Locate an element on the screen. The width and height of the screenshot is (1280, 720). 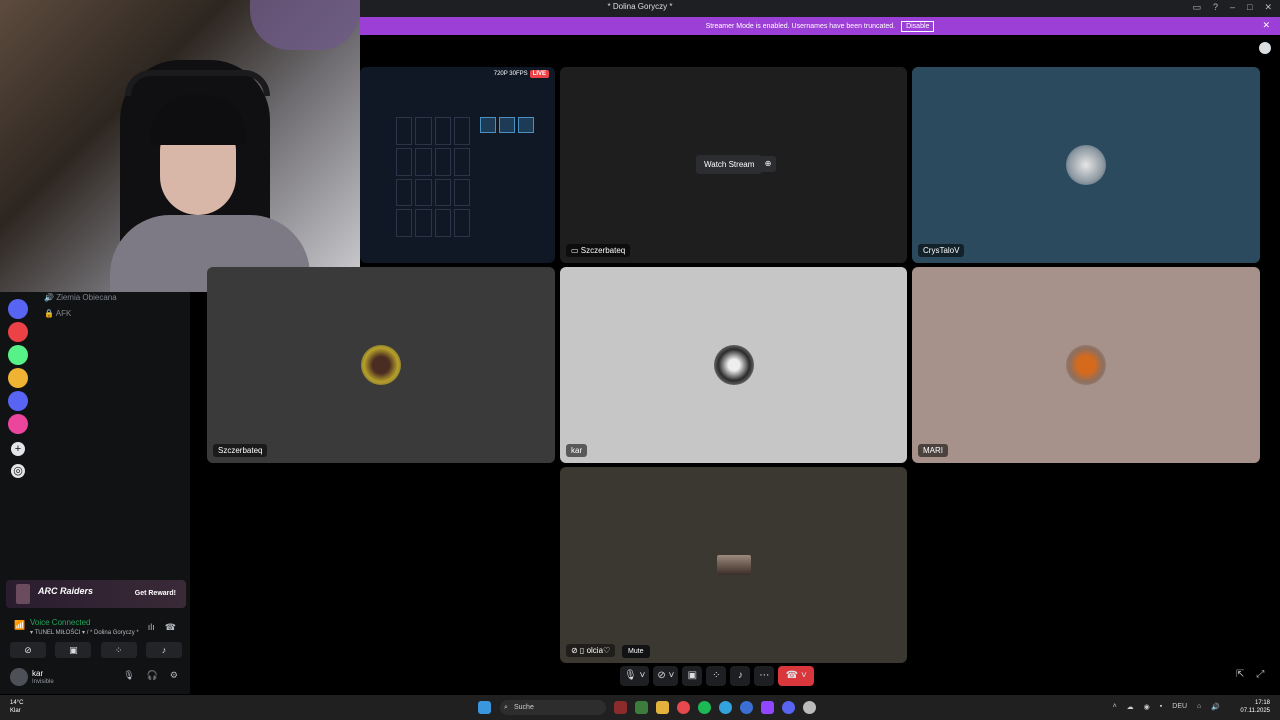
call-controls: 🎙 ˅ ⊘ ˅ ▣ ⁘ ♪ ⋯ ☎ ˅ is located at coordinates (730, 676).